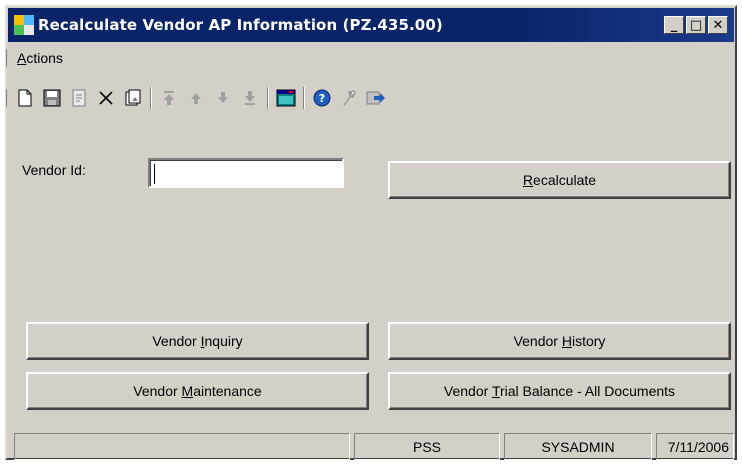 Image resolution: width=742 pixels, height=465 pixels. I want to click on toolbar: ?, so click(197, 98).